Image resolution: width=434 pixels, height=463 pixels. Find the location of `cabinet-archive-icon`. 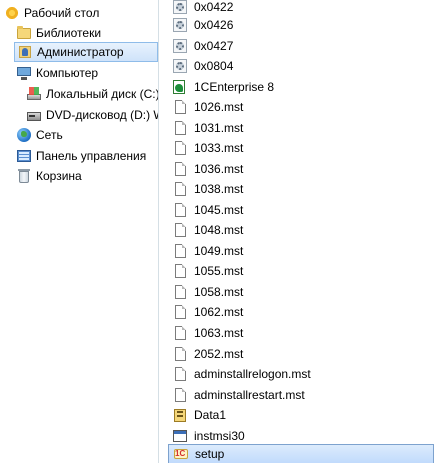

cabinet-archive-icon is located at coordinates (180, 415).